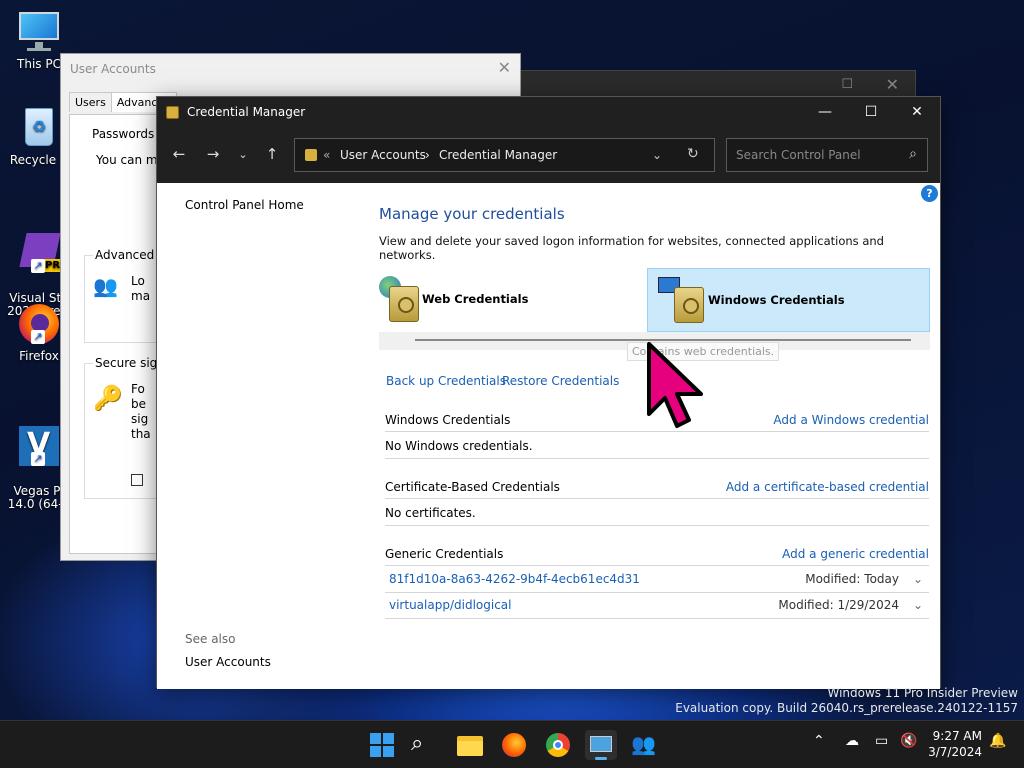 The image size is (1024, 768). I want to click on group-text: You can ma, so click(130, 160).